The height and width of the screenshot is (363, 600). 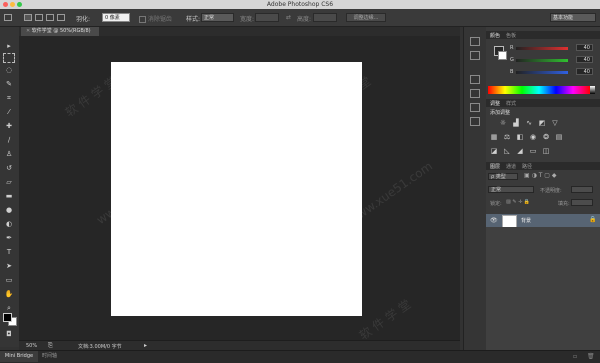 What do you see at coordinates (542, 60) in the screenshot?
I see `channel-g-slider` at bounding box center [542, 60].